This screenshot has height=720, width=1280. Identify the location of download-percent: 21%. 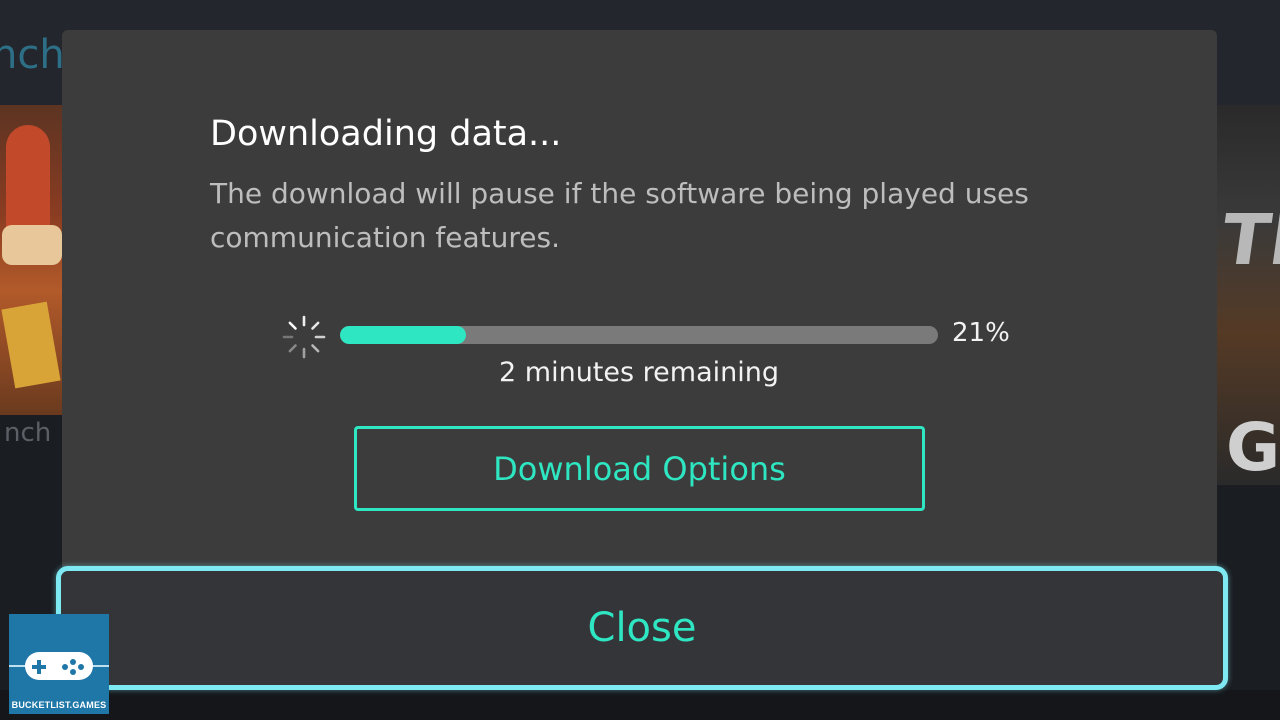
(981, 333).